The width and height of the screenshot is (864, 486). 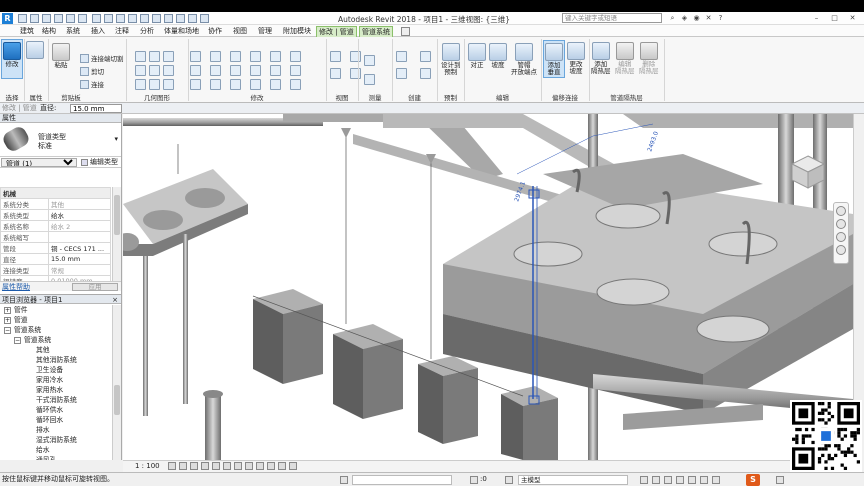 What do you see at coordinates (120, 18) in the screenshot?
I see `tag-icon` at bounding box center [120, 18].